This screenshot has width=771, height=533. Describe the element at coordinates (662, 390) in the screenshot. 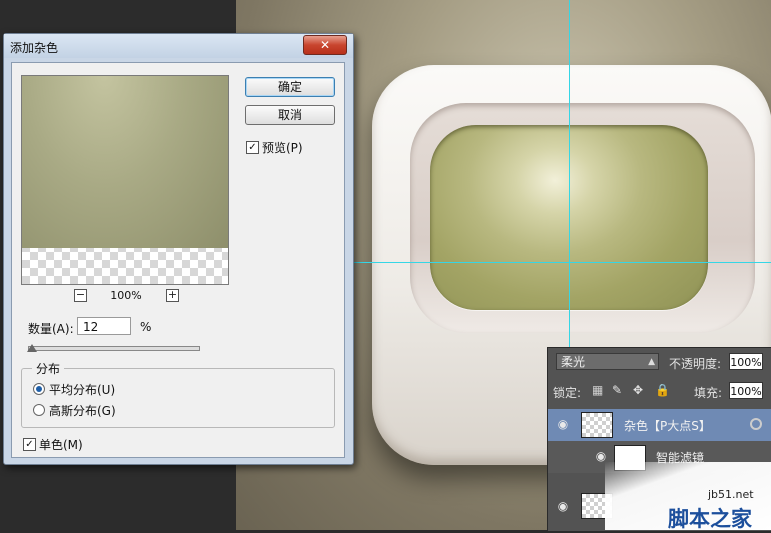

I see `lock-icon: 🔒` at that location.